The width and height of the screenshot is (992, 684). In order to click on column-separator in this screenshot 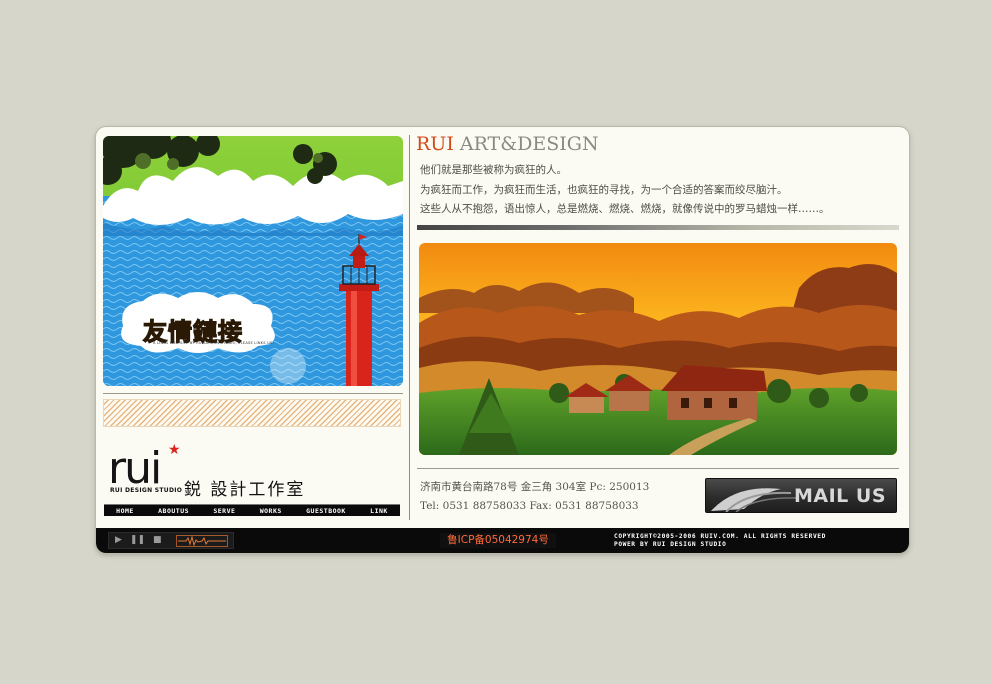, I will do `click(409, 327)`.